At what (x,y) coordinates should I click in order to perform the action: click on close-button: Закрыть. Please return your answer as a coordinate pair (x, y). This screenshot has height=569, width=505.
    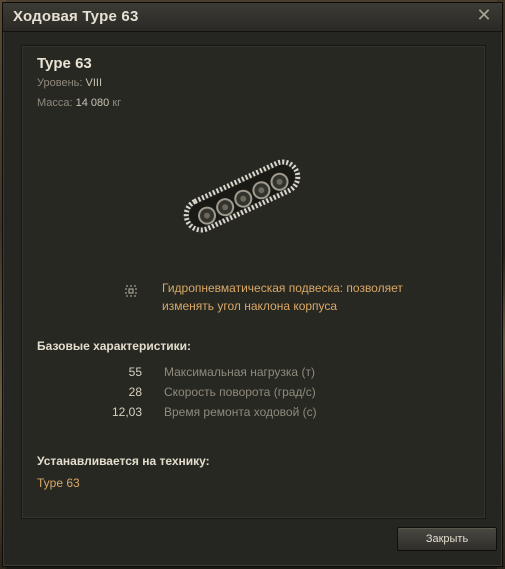
    Looking at the image, I should click on (447, 539).